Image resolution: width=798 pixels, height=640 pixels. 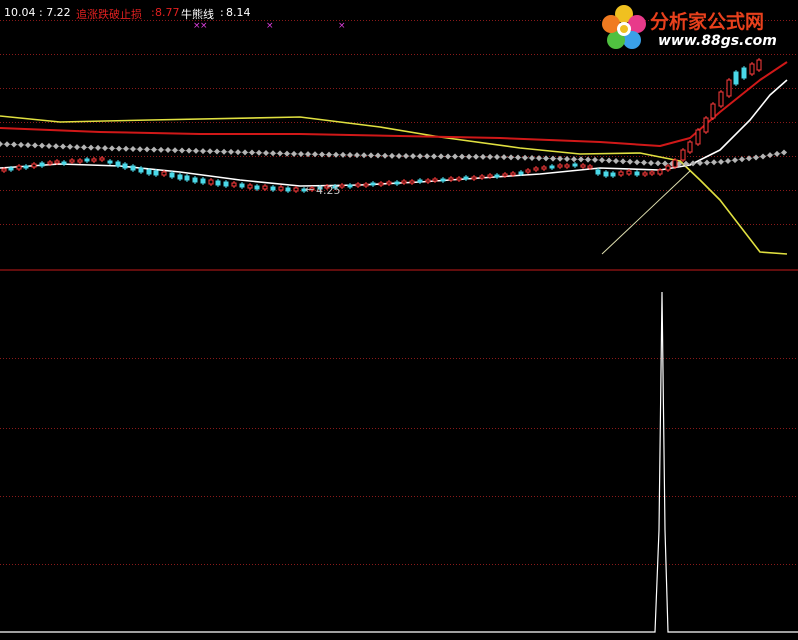 I want to click on logo-url: www.88gs.com, so click(x=717, y=41).